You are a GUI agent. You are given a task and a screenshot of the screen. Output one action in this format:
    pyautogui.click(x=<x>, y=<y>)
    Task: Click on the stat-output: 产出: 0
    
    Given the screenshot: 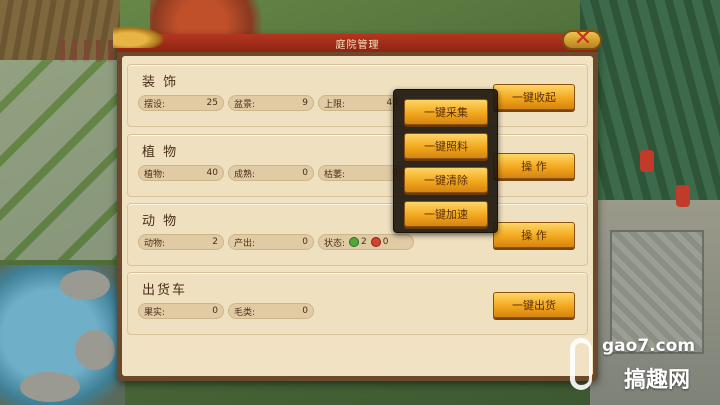 What is the action you would take?
    pyautogui.click(x=271, y=242)
    